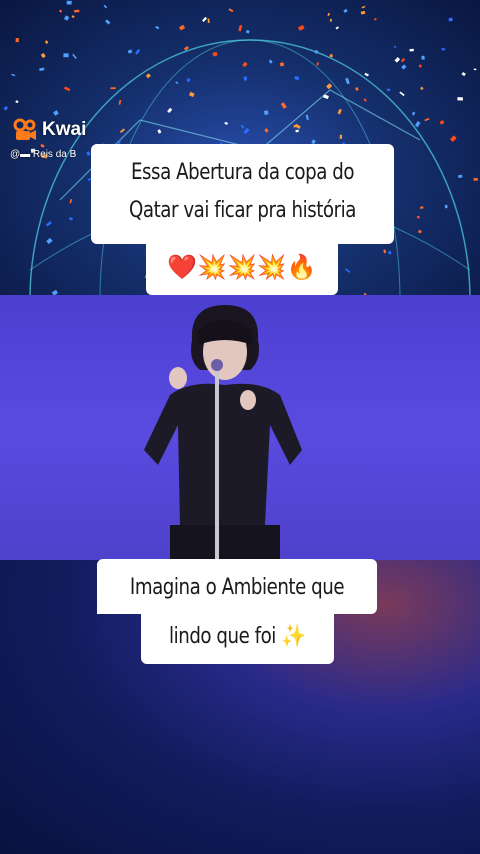 The image size is (480, 854). I want to click on top-caption-emojis: ❤️💥💥💥🔥, so click(242, 267).